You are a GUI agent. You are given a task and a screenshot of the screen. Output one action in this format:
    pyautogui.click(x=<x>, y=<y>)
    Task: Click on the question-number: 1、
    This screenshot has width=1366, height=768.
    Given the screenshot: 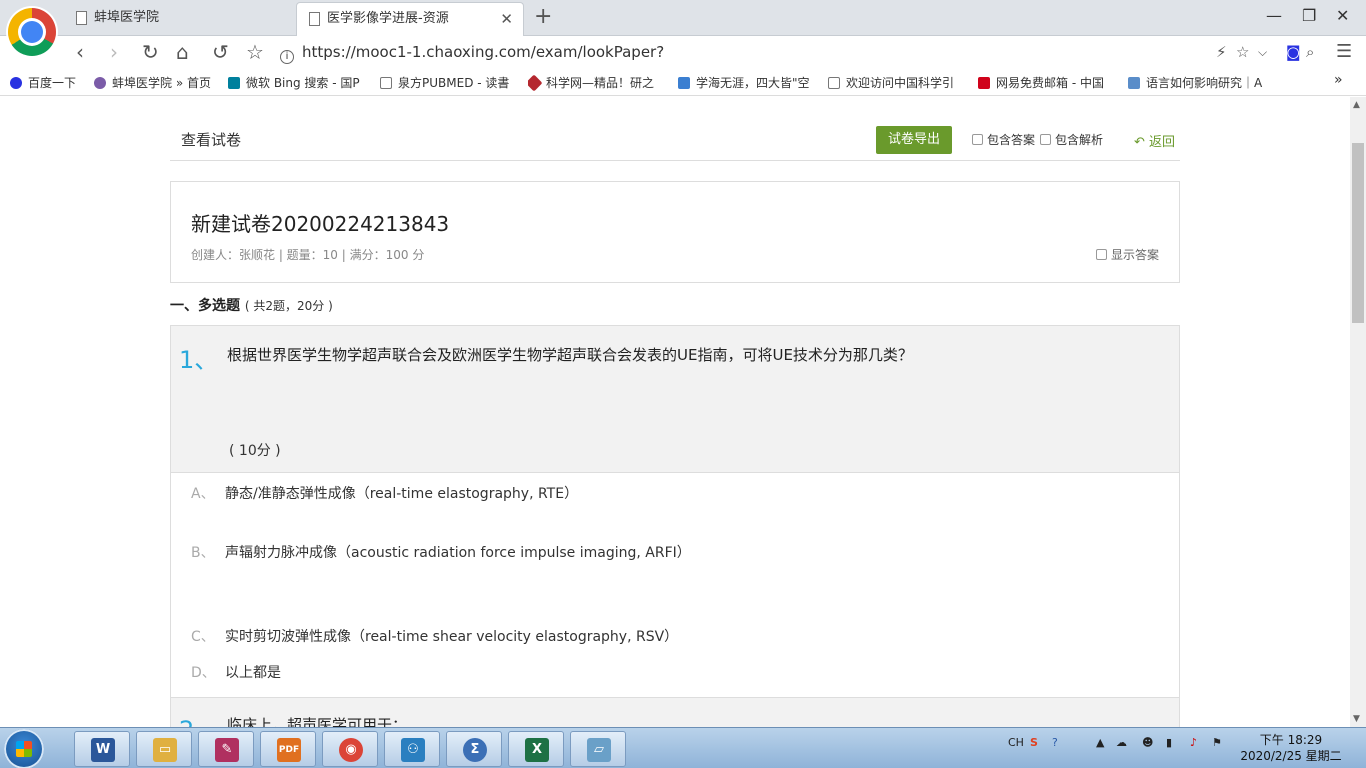 What is the action you would take?
    pyautogui.click(x=199, y=360)
    